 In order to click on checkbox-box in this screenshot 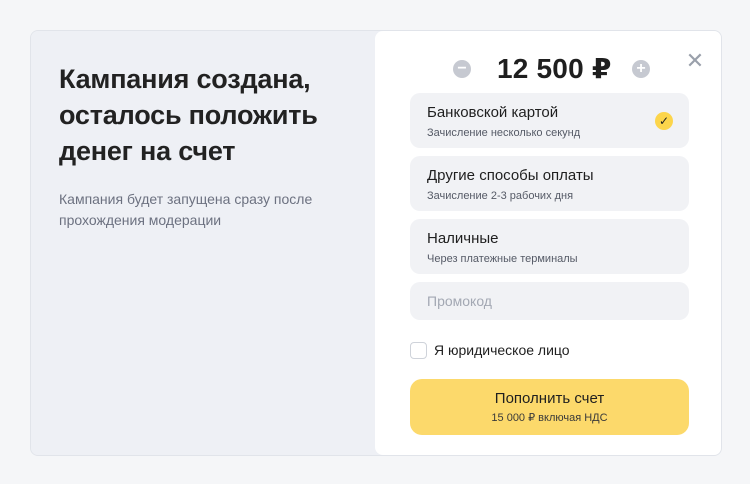, I will do `click(418, 350)`.